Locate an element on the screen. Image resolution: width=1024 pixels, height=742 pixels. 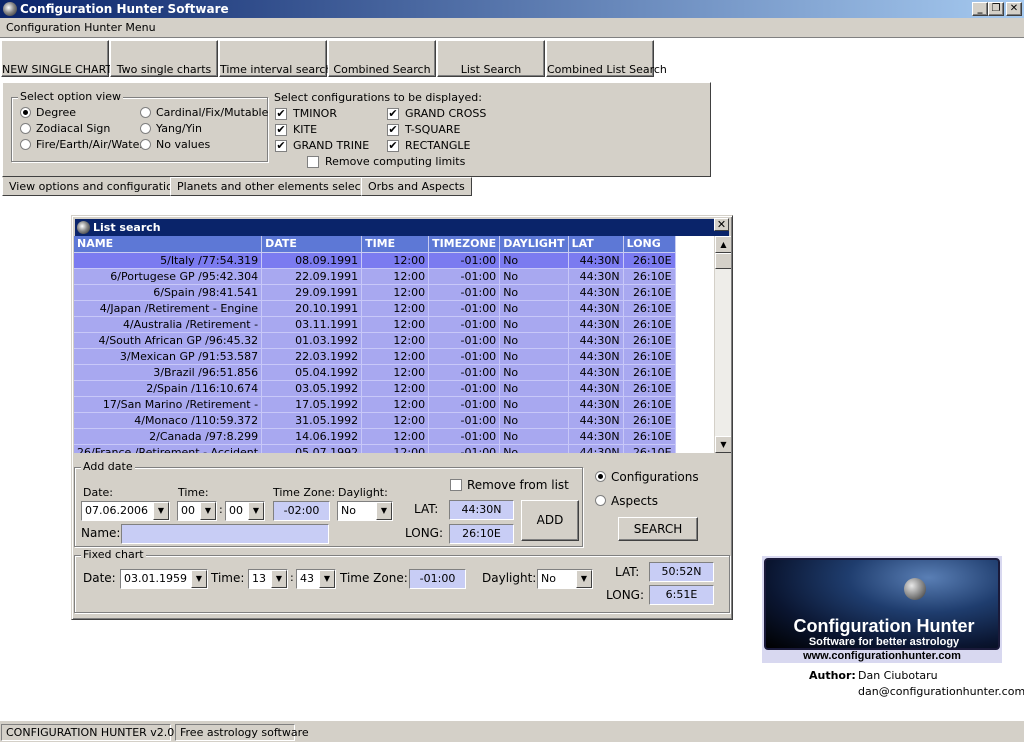
scroll-thumb is located at coordinates (723, 261).